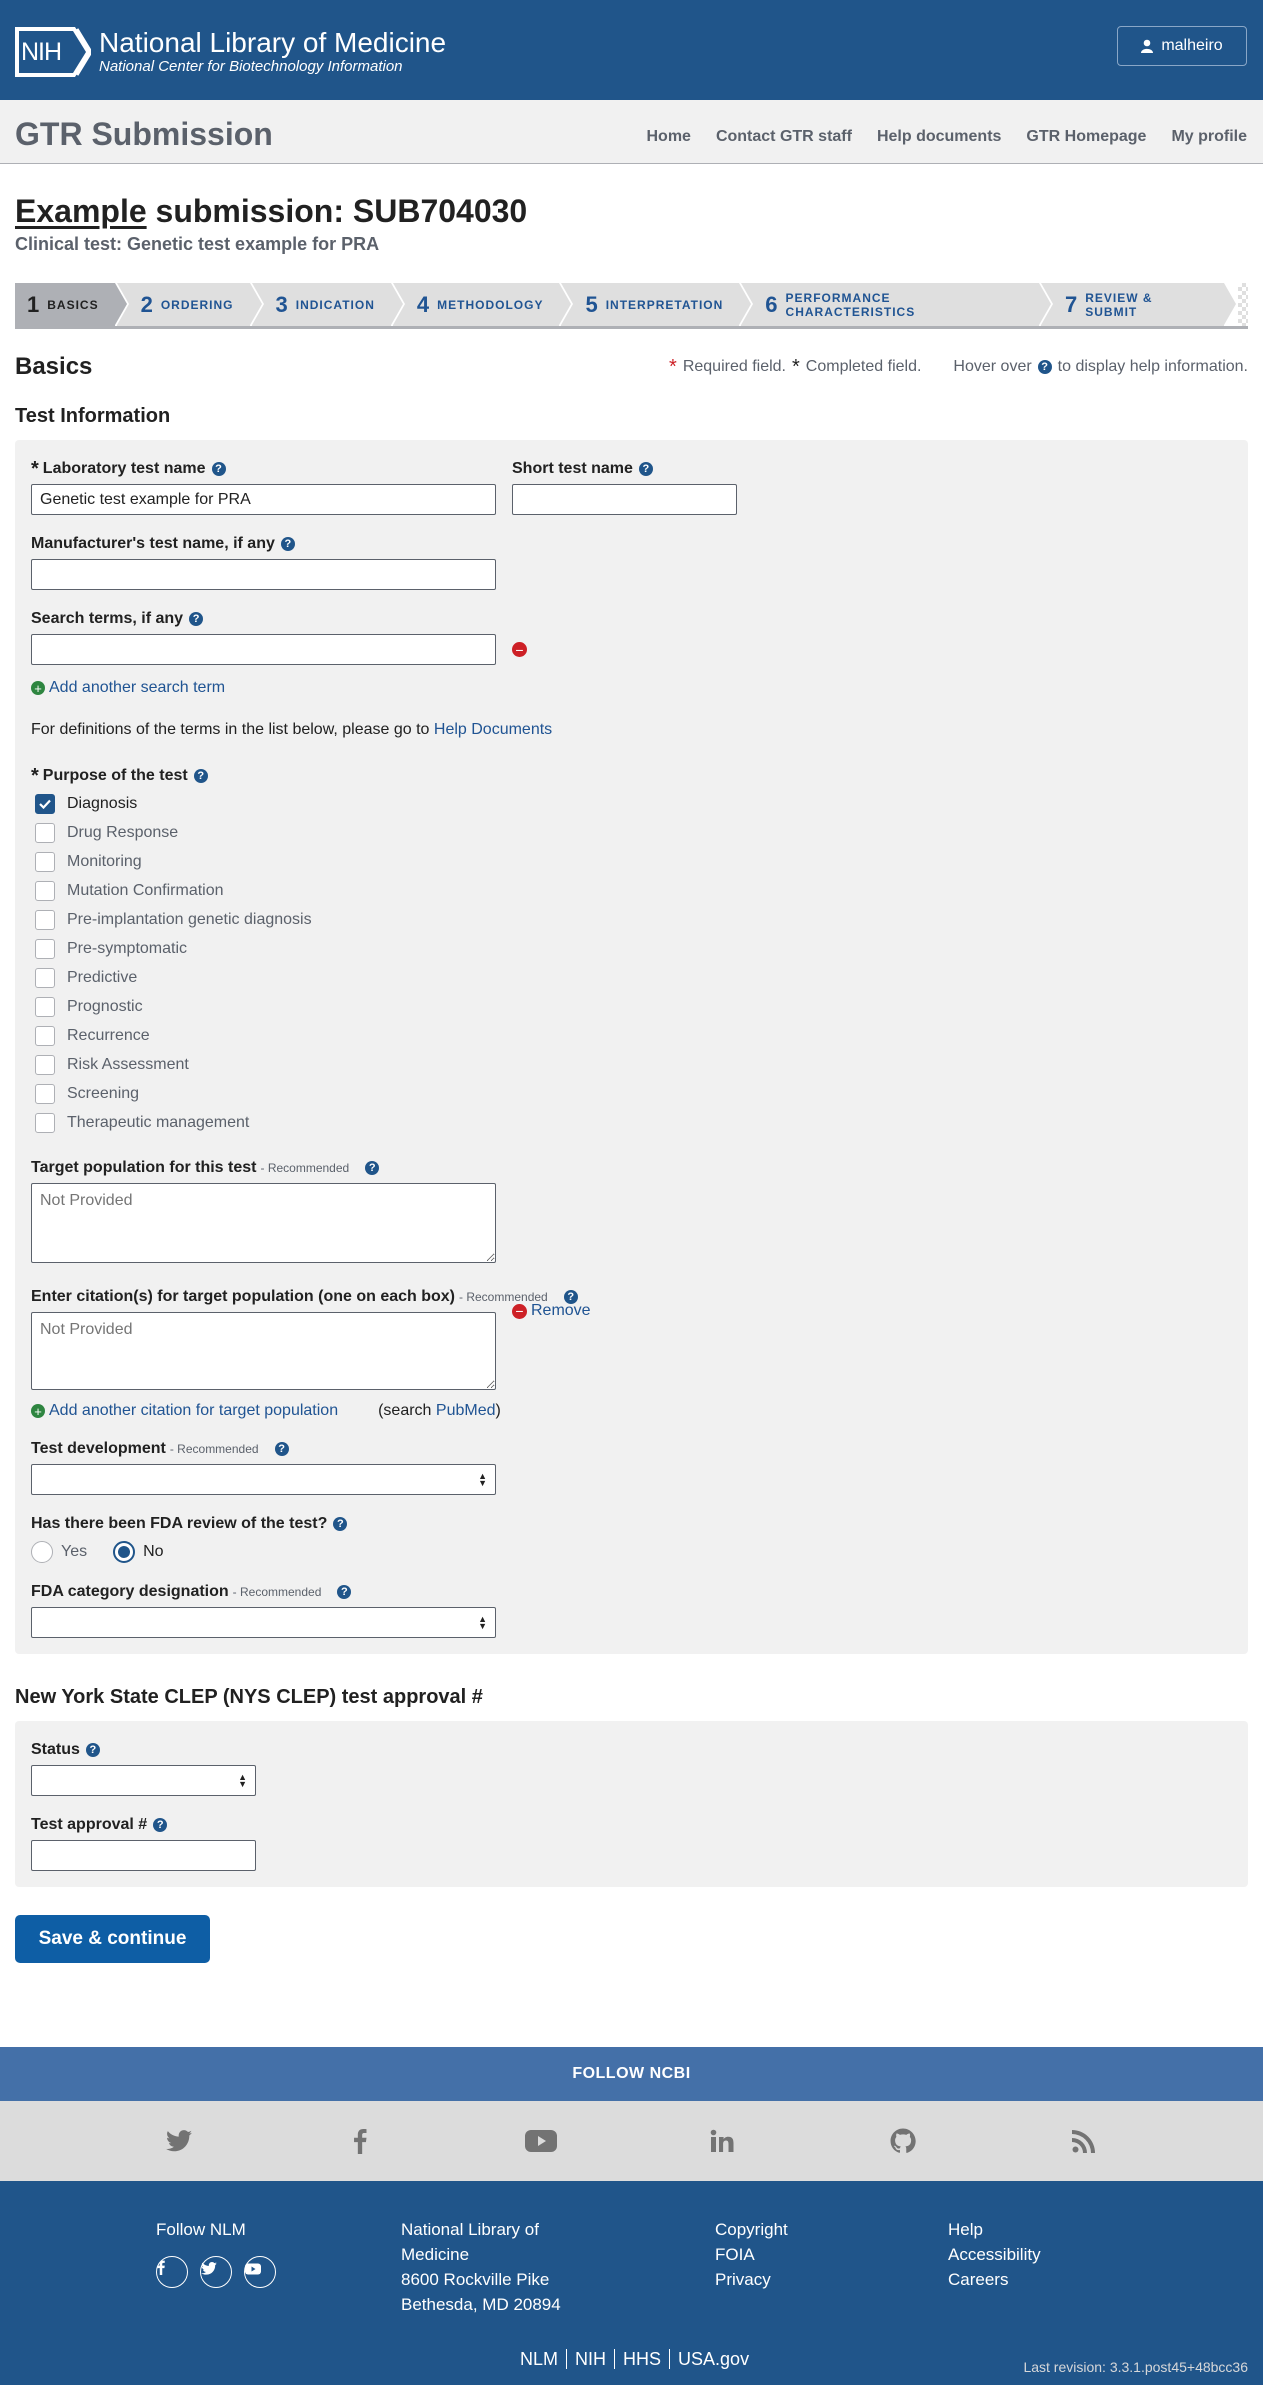 This screenshot has height=2400, width=1263. What do you see at coordinates (631, 1552) in the screenshot?
I see `fda-review-radio-group: Yes No` at bounding box center [631, 1552].